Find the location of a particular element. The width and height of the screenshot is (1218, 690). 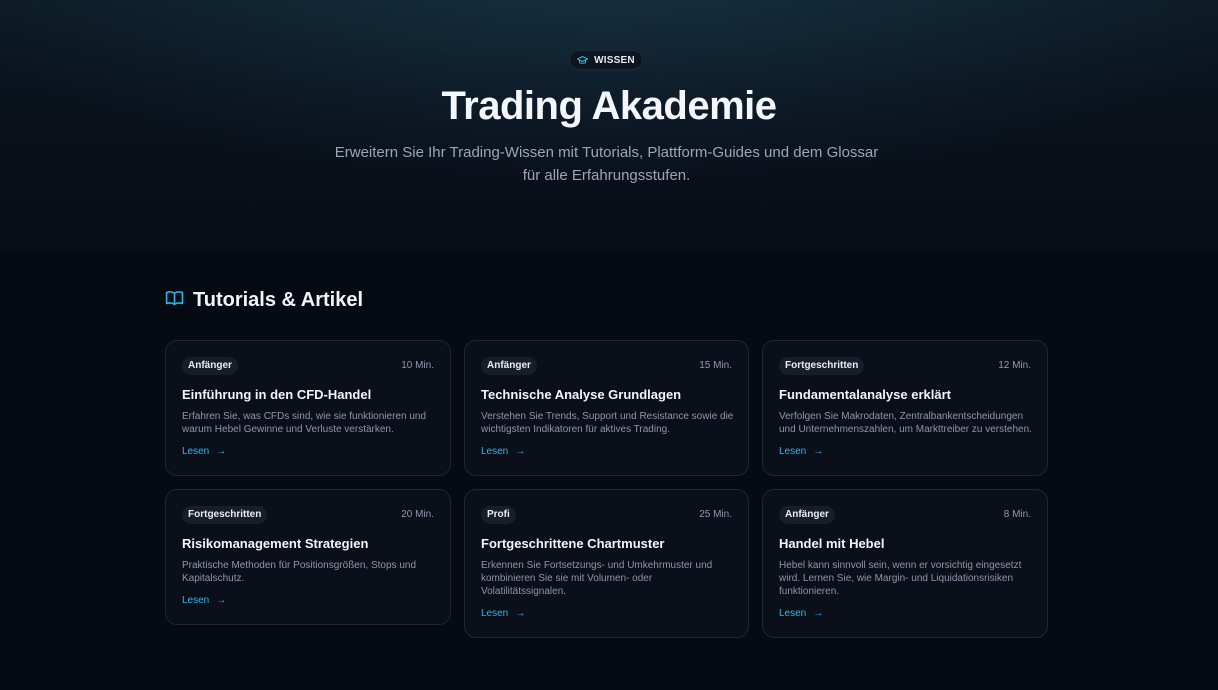

card-title: Technische Analyse Grundlagen is located at coordinates (581, 394).